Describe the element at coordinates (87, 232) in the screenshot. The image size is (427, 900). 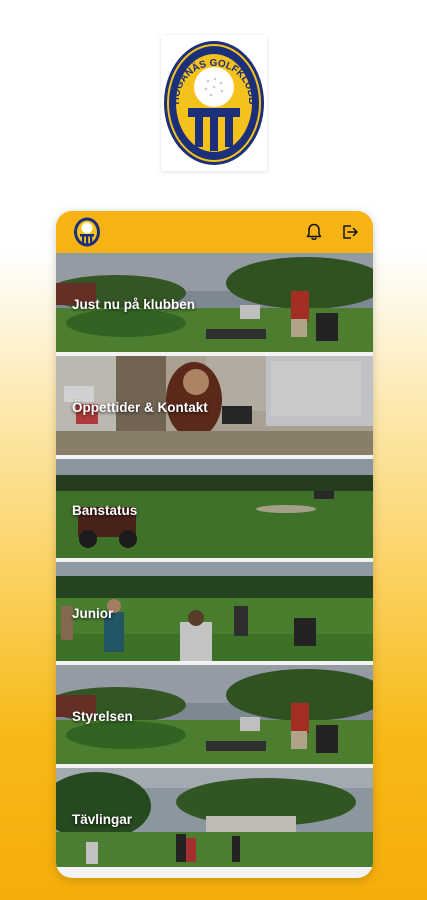
I see `club-logo-icon` at that location.